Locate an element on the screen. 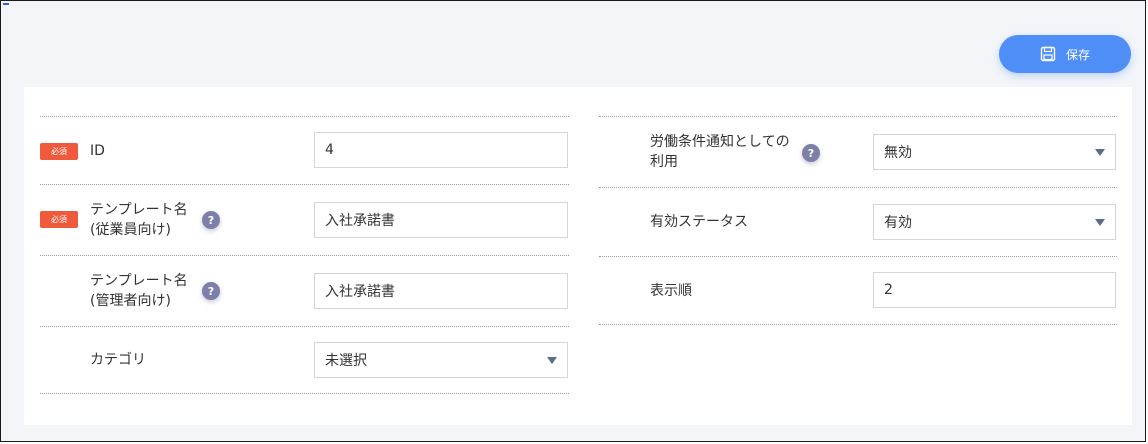  labor-condition-usage-select: 無効 is located at coordinates (994, 152).